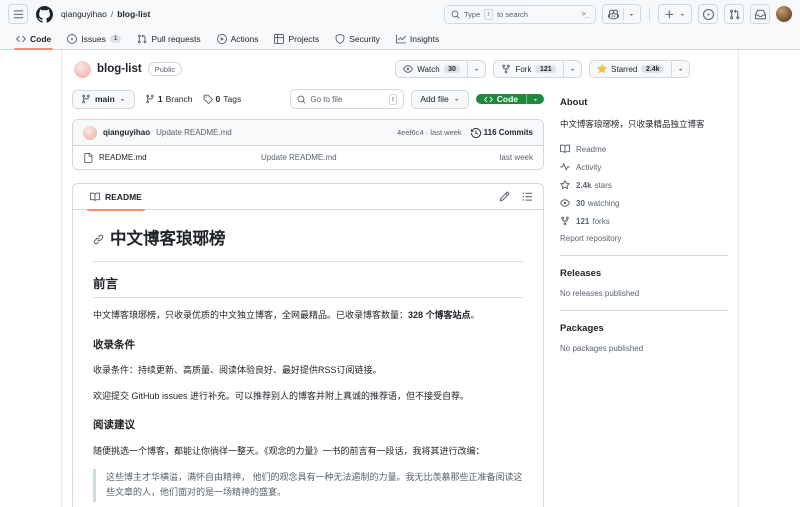 The width and height of the screenshot is (800, 507). What do you see at coordinates (304, 38) in the screenshot?
I see `tab-label: Projects` at bounding box center [304, 38].